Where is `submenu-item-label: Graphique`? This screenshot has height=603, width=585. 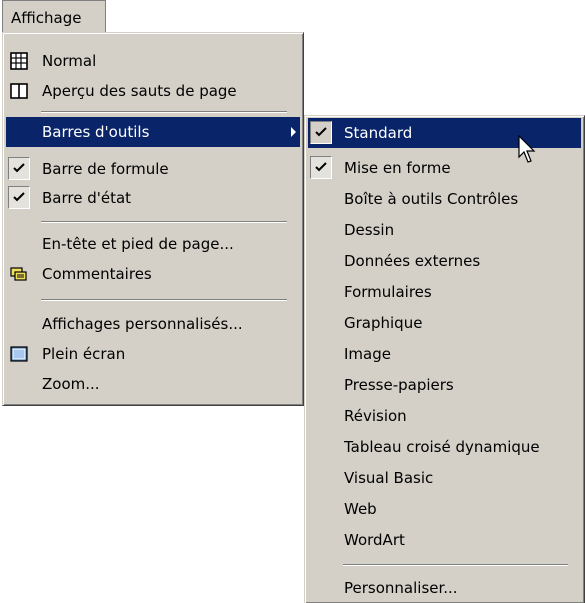
submenu-item-label: Graphique is located at coordinates (383, 323).